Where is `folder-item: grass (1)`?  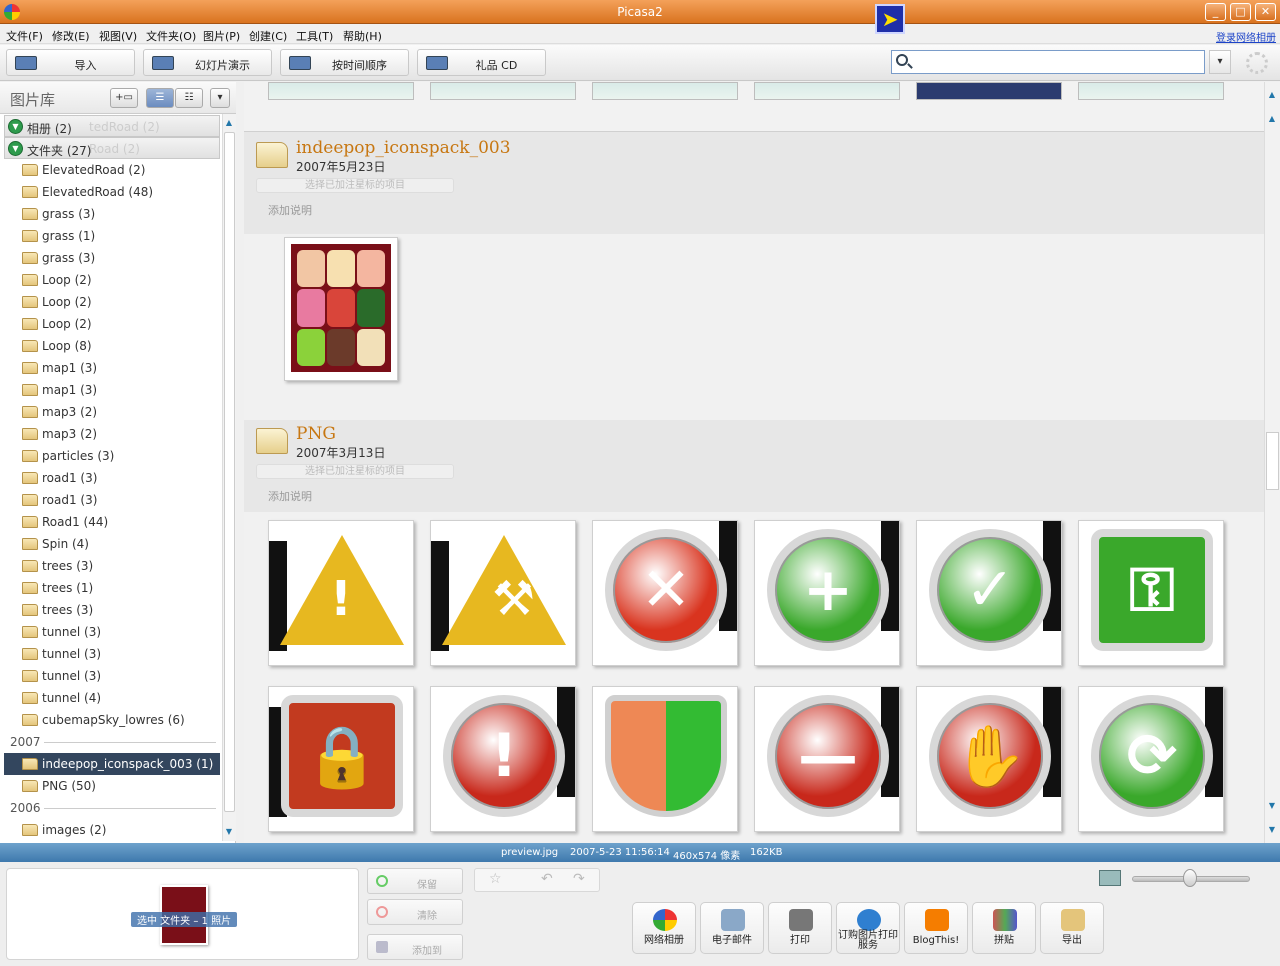
folder-item: grass (1) is located at coordinates (112, 236).